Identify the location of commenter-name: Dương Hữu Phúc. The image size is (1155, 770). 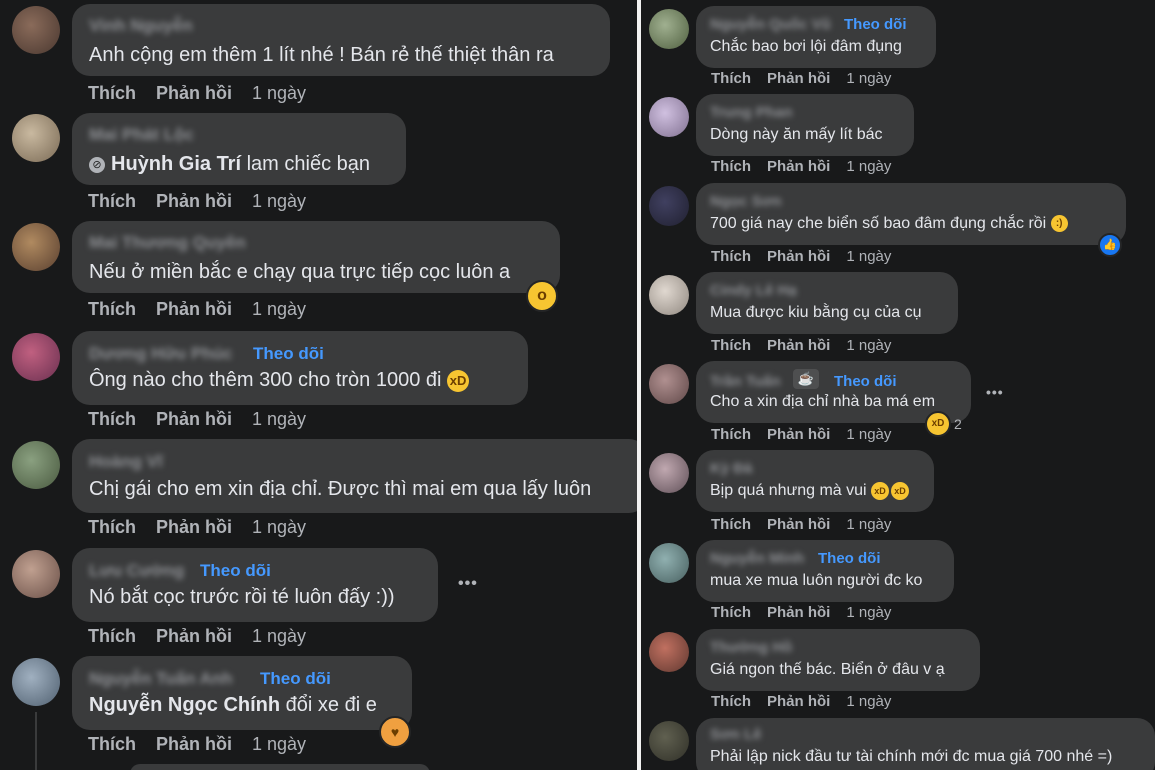
(160, 354).